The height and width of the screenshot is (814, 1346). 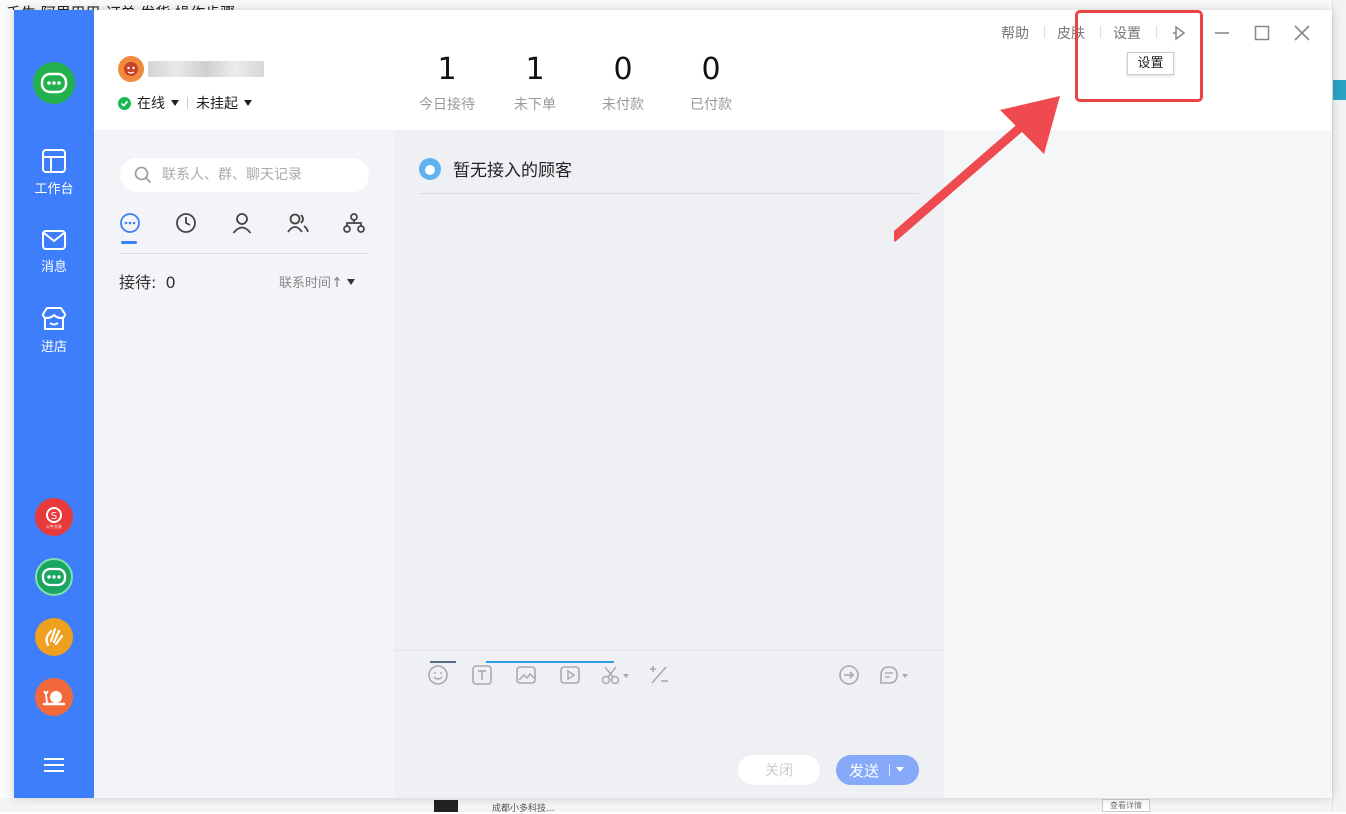 I want to click on receive-value: 0, so click(x=170, y=282).